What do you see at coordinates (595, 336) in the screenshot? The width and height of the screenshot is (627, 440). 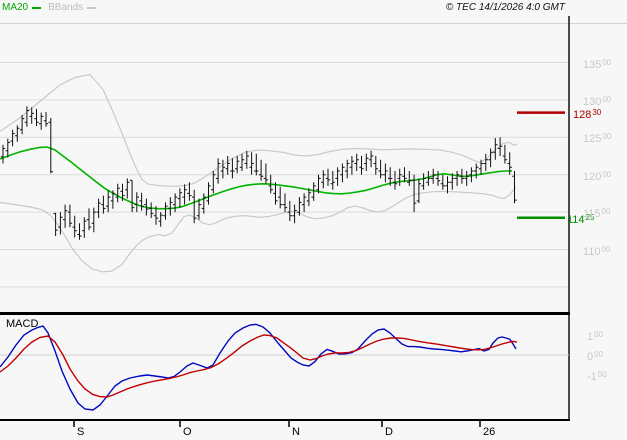 I see `macd-axis-label: 100` at bounding box center [595, 336].